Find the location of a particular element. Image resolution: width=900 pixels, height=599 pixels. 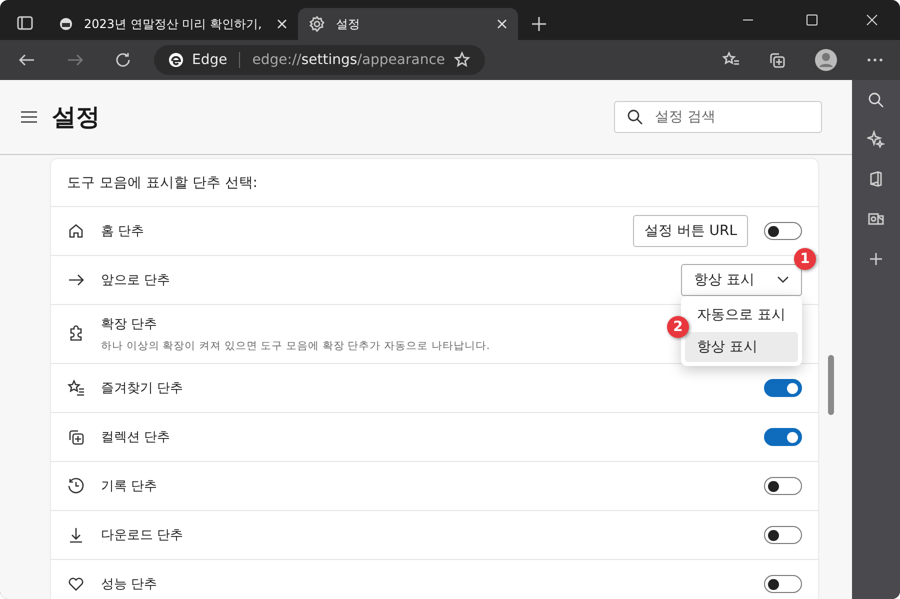

section-title: 도구 모음에 표시할 단추 선택: is located at coordinates (434, 183).